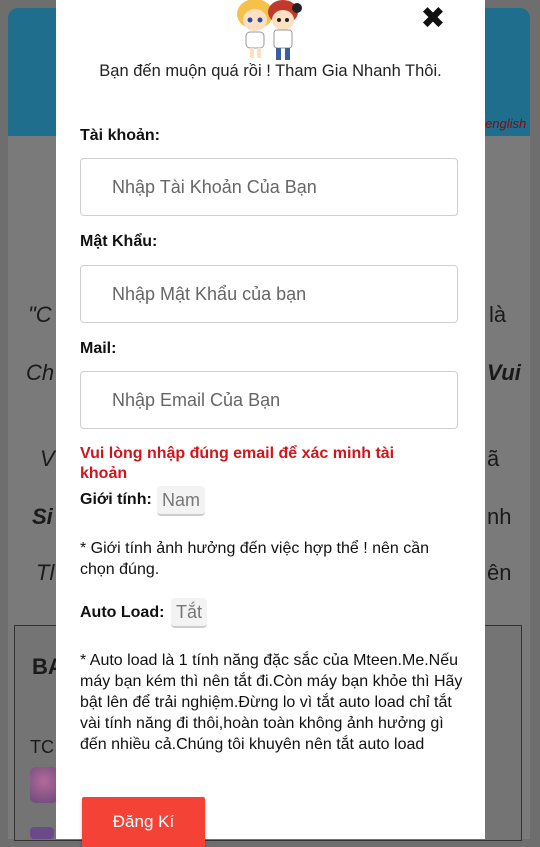 Image resolution: width=540 pixels, height=847 pixels. I want to click on register-button: Đăng Kí, so click(143, 822).